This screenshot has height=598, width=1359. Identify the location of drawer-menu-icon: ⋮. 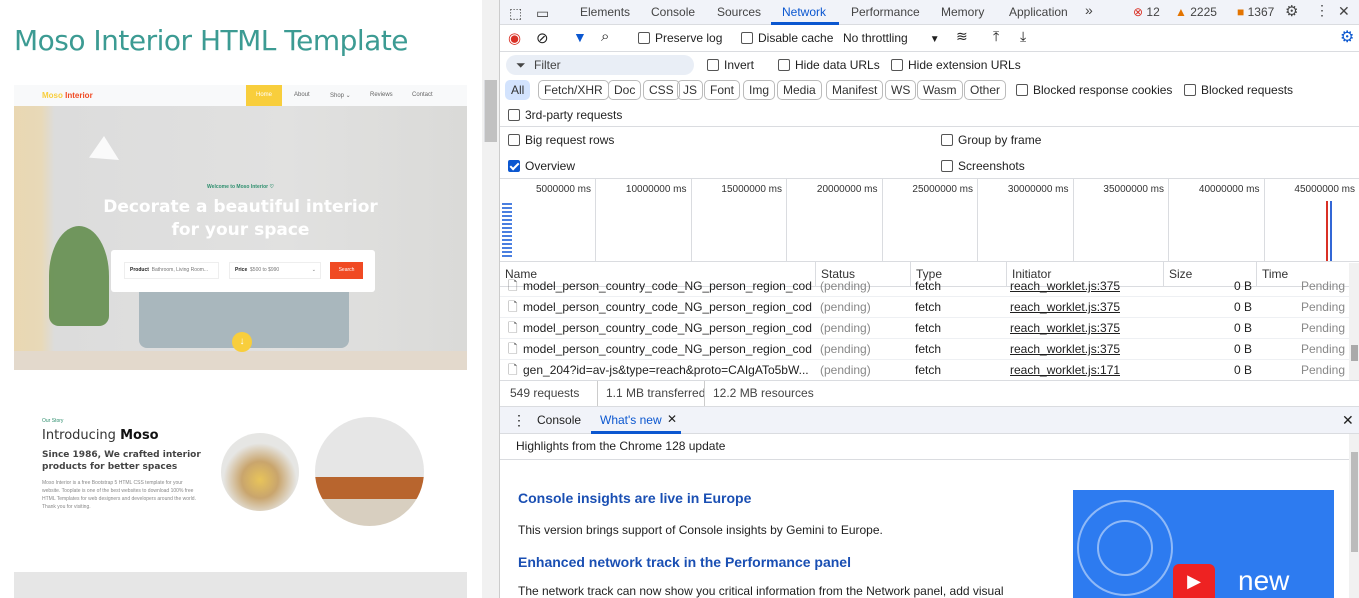
(519, 420).